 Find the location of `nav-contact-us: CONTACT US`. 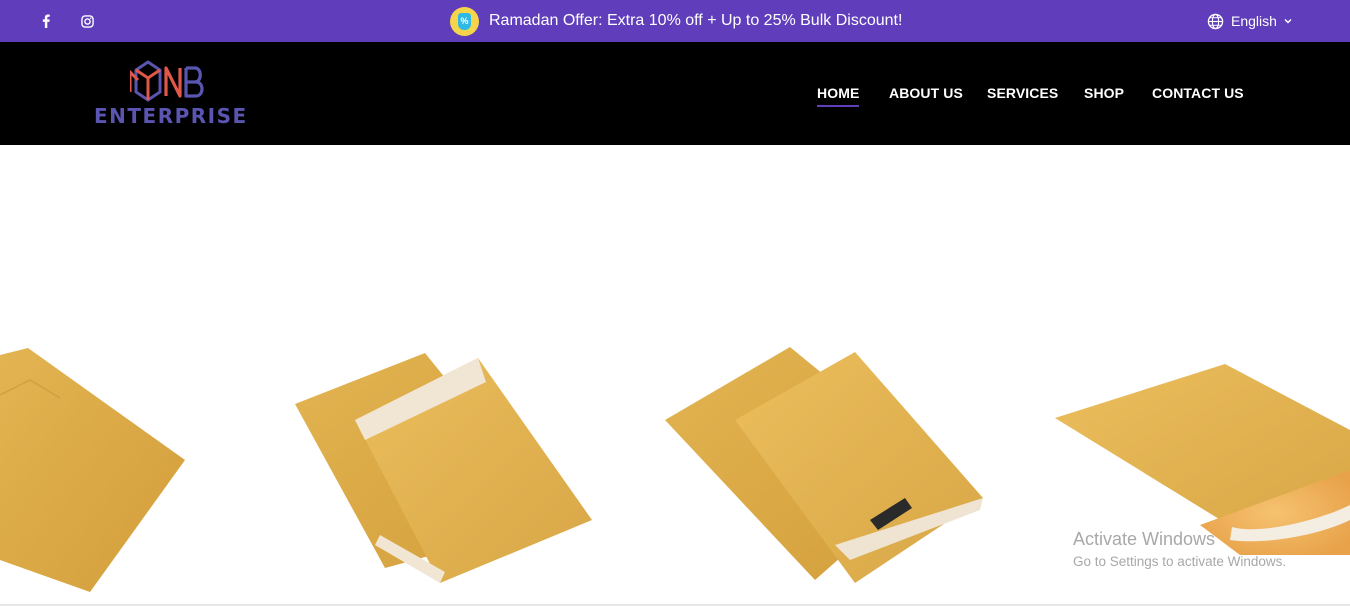

nav-contact-us: CONTACT US is located at coordinates (1198, 93).